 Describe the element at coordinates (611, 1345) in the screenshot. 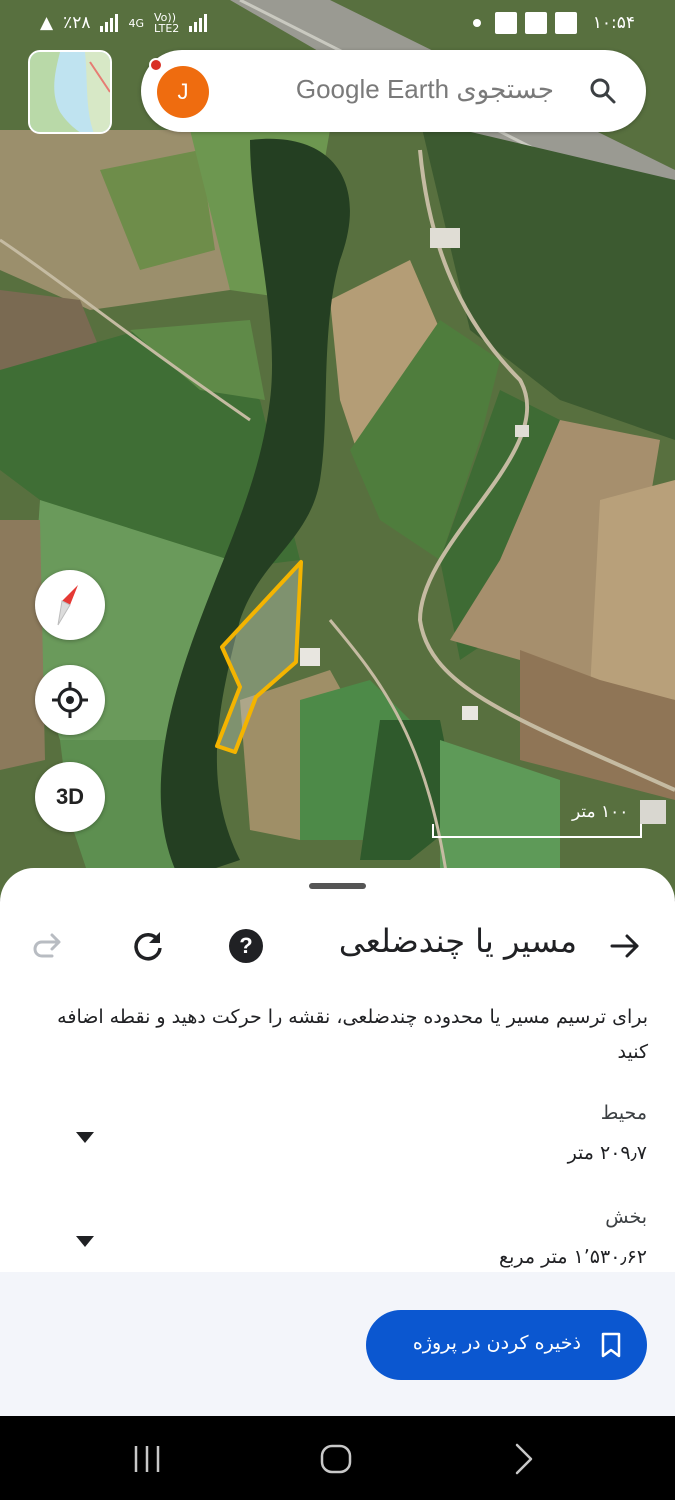

I see `bookmark-icon` at that location.